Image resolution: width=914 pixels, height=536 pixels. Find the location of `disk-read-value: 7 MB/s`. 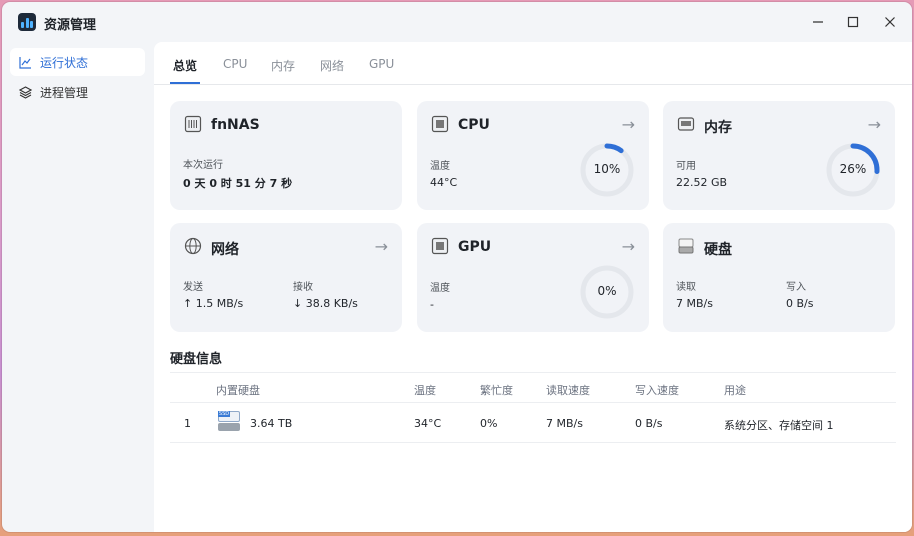

disk-read-value: 7 MB/s is located at coordinates (694, 303).